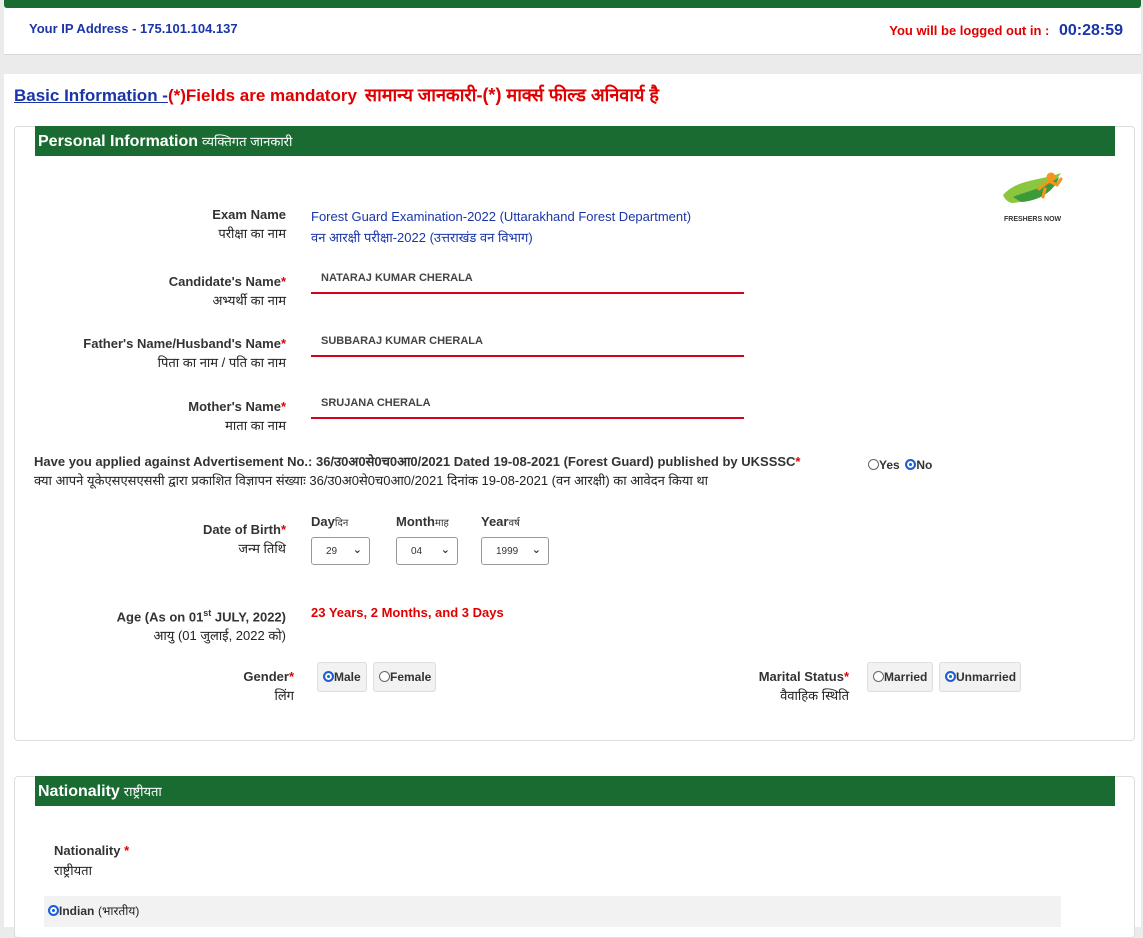  I want to click on radio-yes, so click(873, 464).